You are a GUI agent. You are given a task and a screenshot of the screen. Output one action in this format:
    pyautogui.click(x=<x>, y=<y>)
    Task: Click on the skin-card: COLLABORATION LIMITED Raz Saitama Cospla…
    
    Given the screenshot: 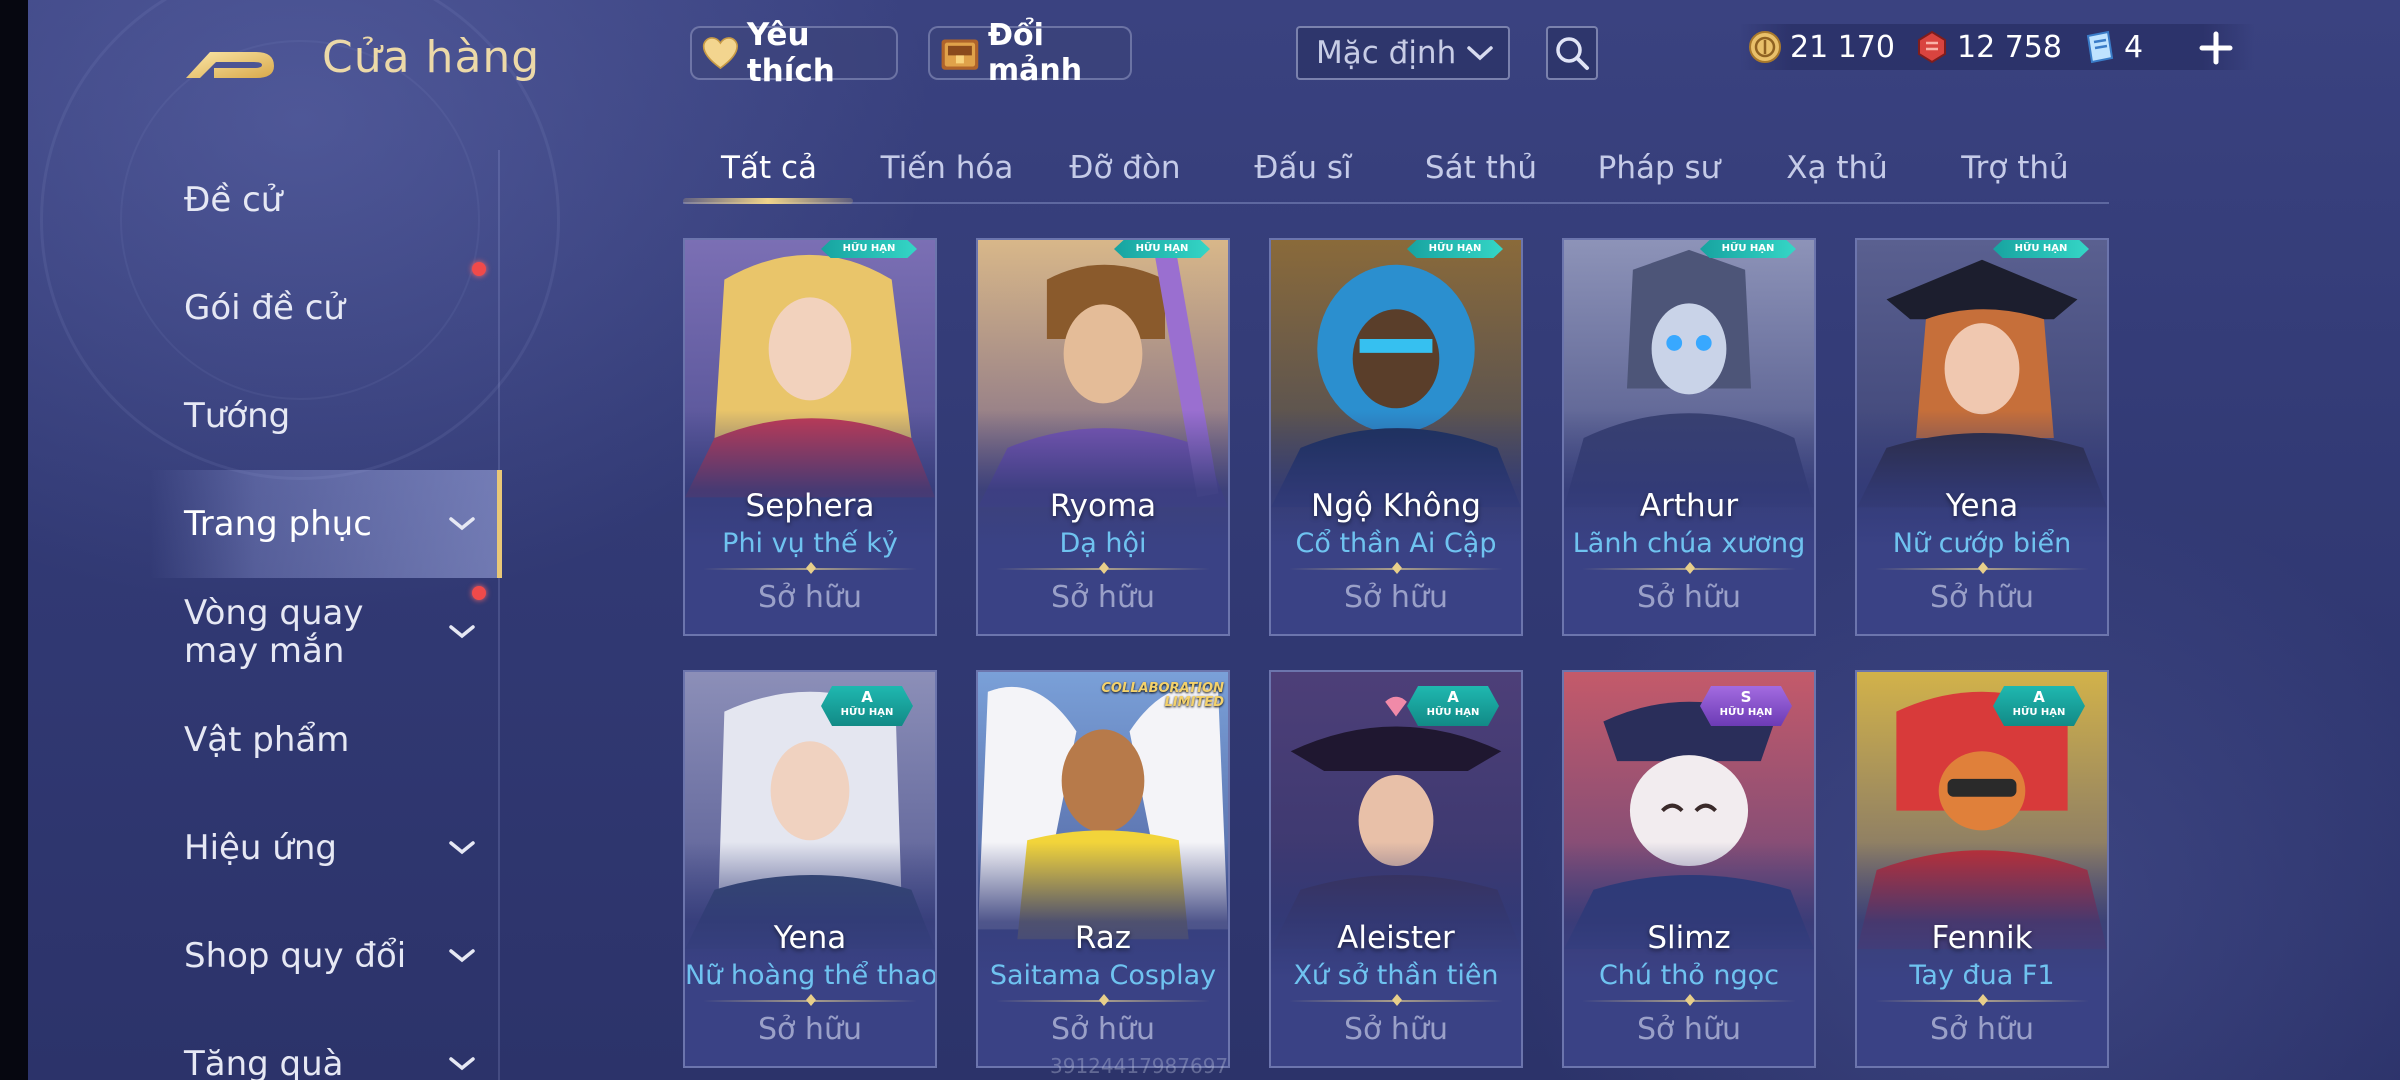 What is the action you would take?
    pyautogui.click(x=1103, y=869)
    